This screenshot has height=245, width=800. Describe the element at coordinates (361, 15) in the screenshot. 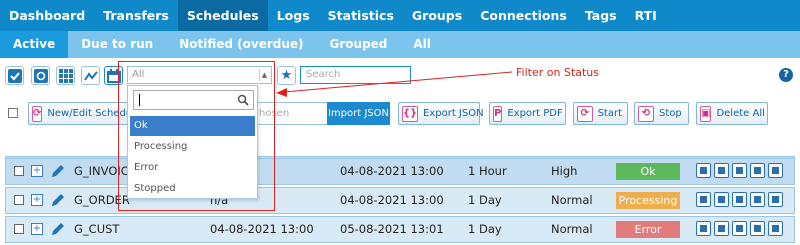

I see `nav-statistics: Statistics` at that location.